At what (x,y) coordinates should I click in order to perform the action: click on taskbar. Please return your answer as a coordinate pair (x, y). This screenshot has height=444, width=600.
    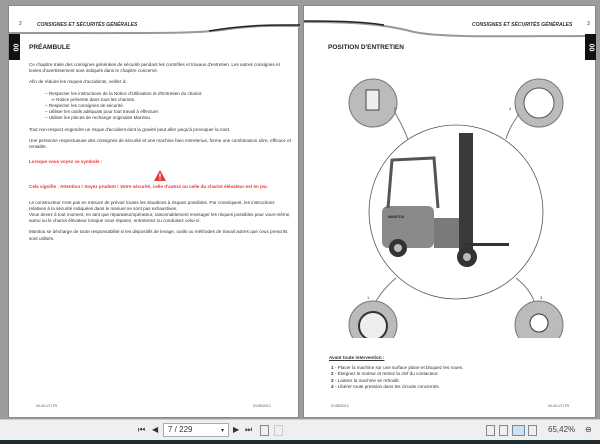
    Looking at the image, I should click on (300, 442).